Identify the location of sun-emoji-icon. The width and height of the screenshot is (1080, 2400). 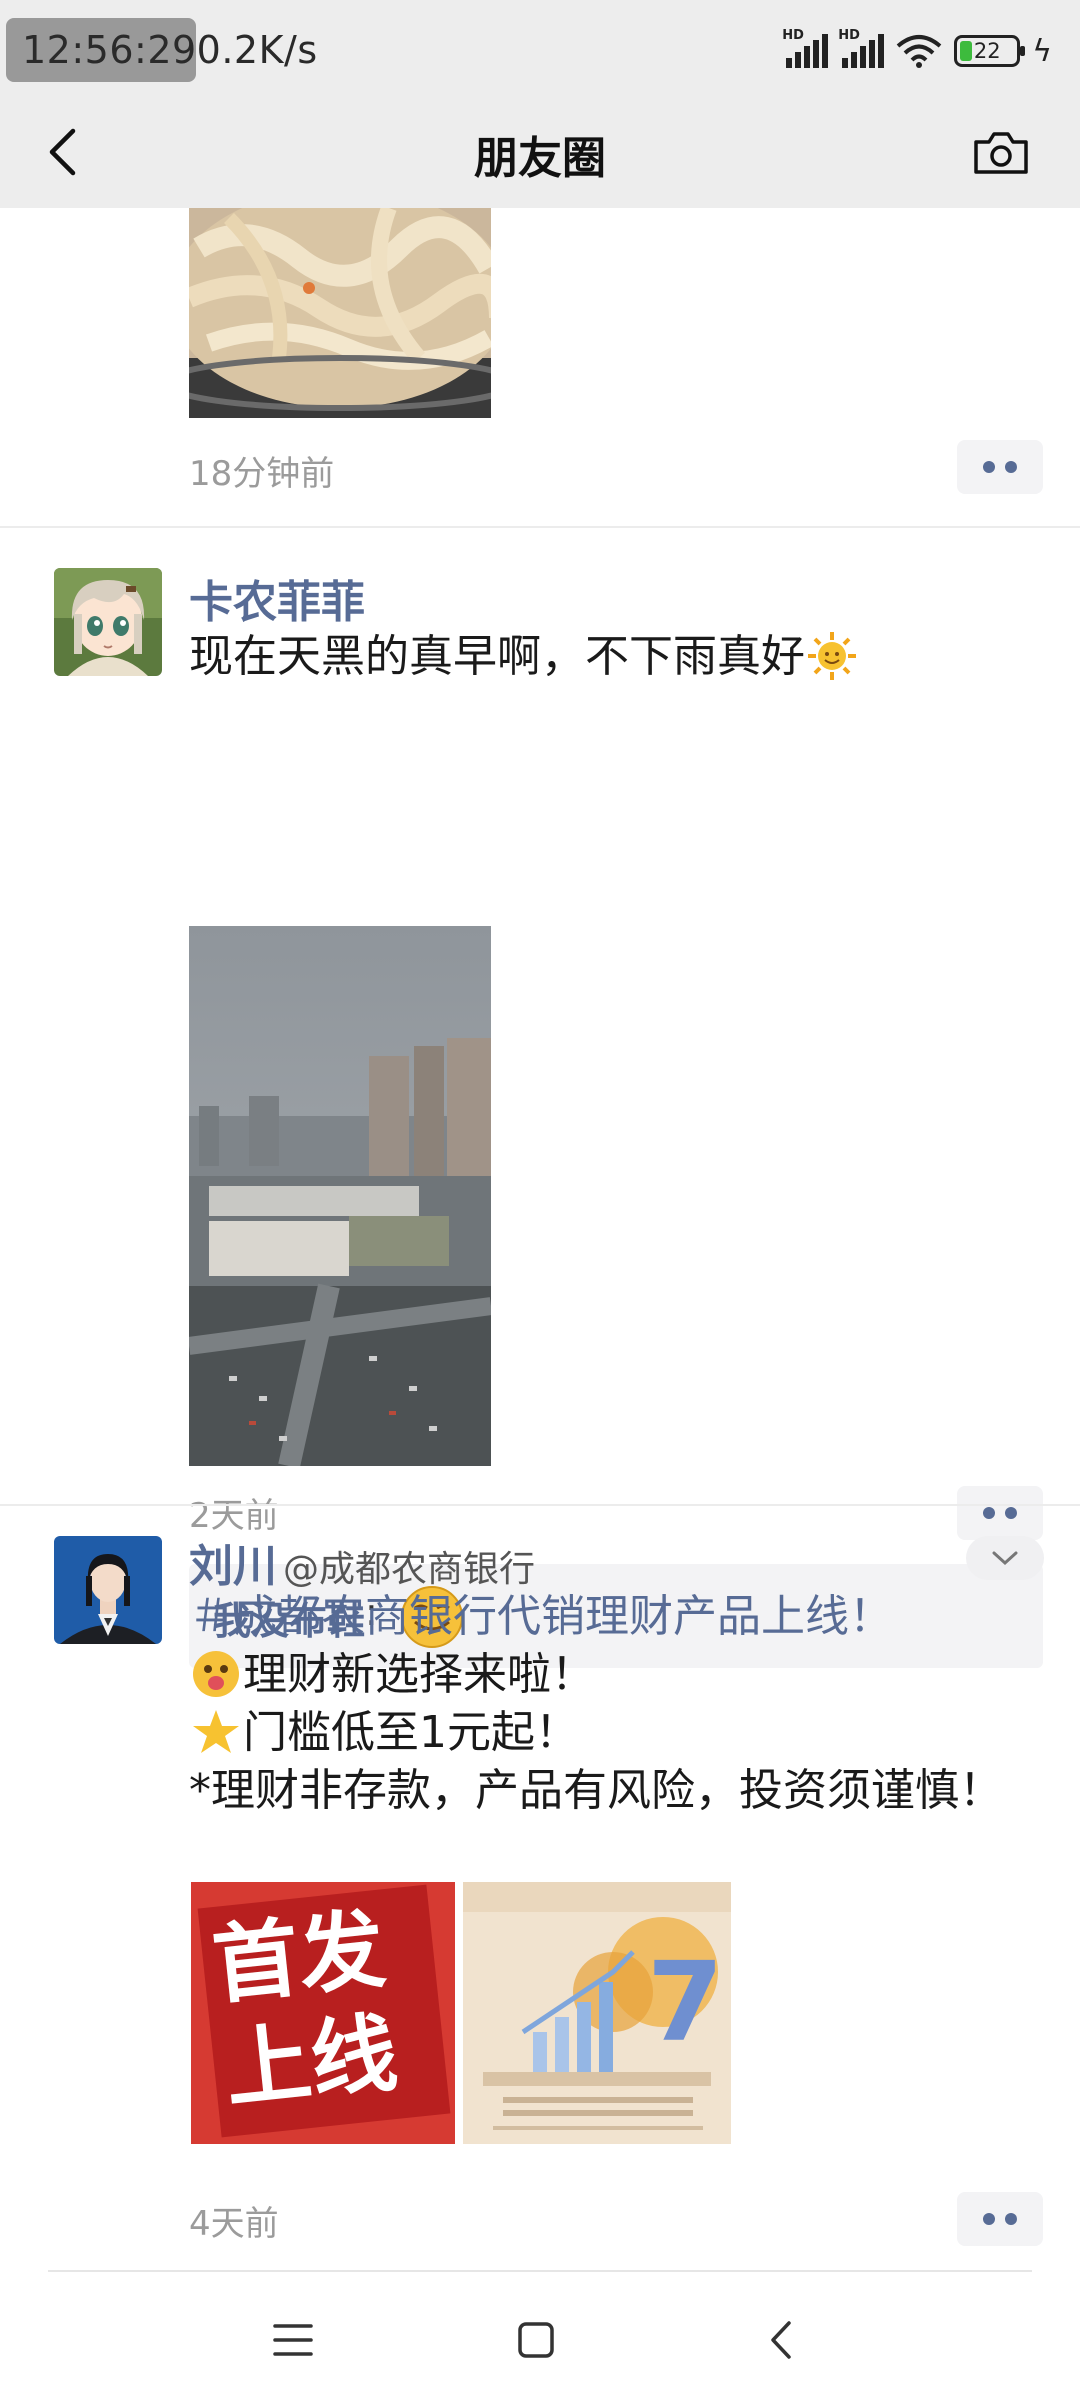
(832, 656).